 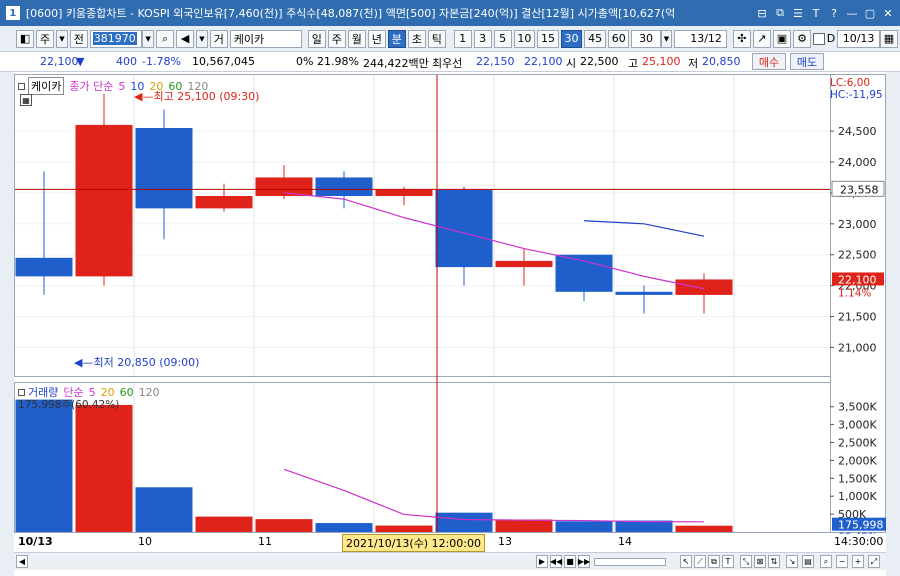 I want to click on search-type-button: 거, so click(x=218, y=38).